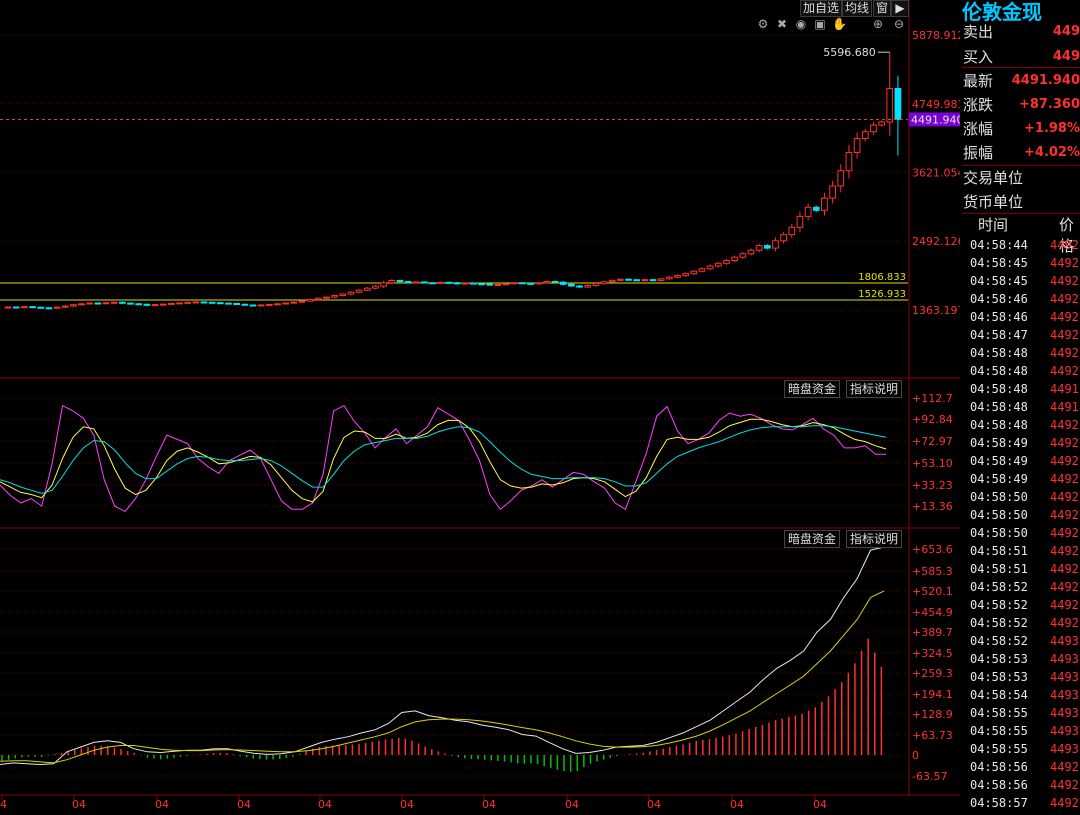 The height and width of the screenshot is (815, 1080). I want to click on tick-time: 04:58:45, so click(999, 263).